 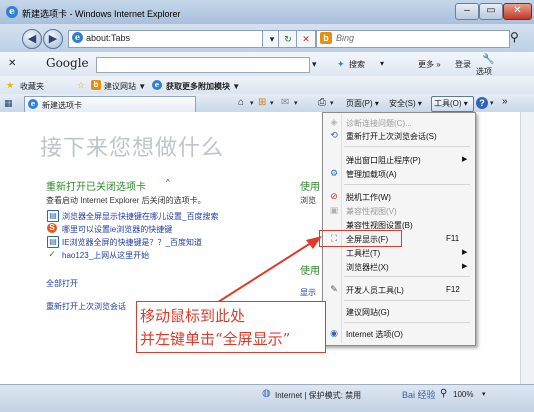 What do you see at coordinates (215, 339) in the screenshot?
I see `annotation-line-2: 并左键单击“全屏显示”` at bounding box center [215, 339].